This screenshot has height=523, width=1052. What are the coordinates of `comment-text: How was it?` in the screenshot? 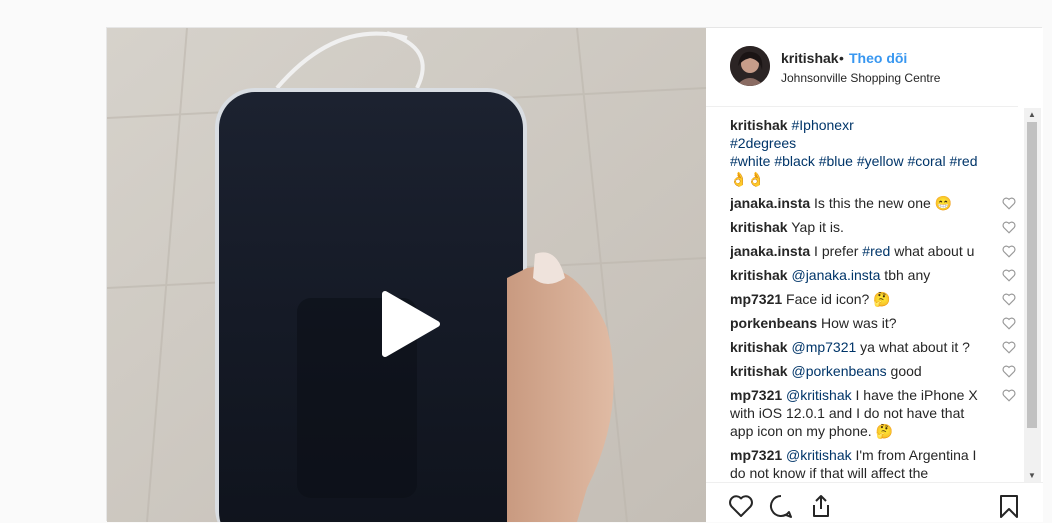 It's located at (859, 323).